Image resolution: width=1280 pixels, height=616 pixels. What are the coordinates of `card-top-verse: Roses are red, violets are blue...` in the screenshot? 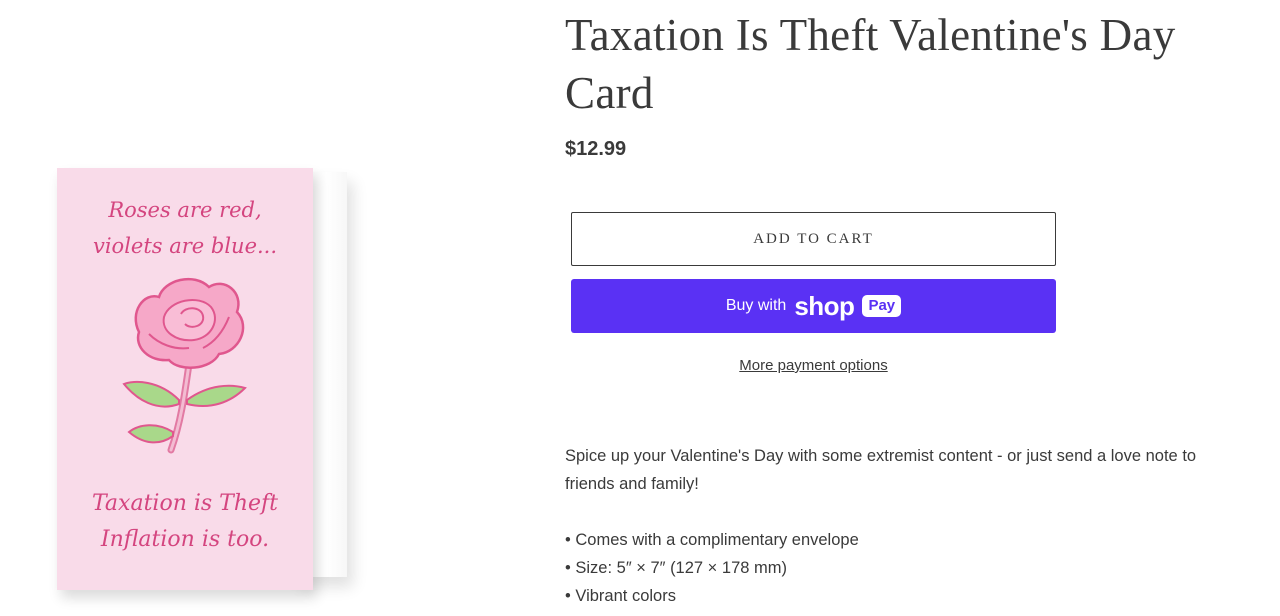 It's located at (185, 228).